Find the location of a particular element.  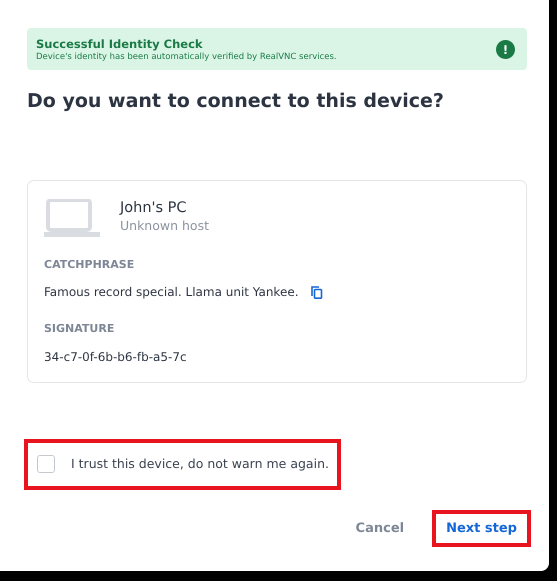

exclamation-icon: ! is located at coordinates (505, 50).